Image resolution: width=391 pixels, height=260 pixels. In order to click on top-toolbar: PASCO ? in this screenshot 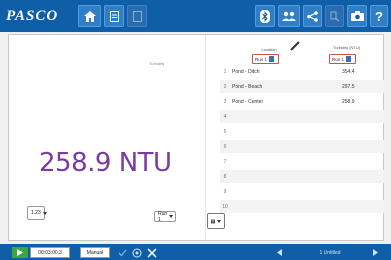, I will do `click(195, 16)`.